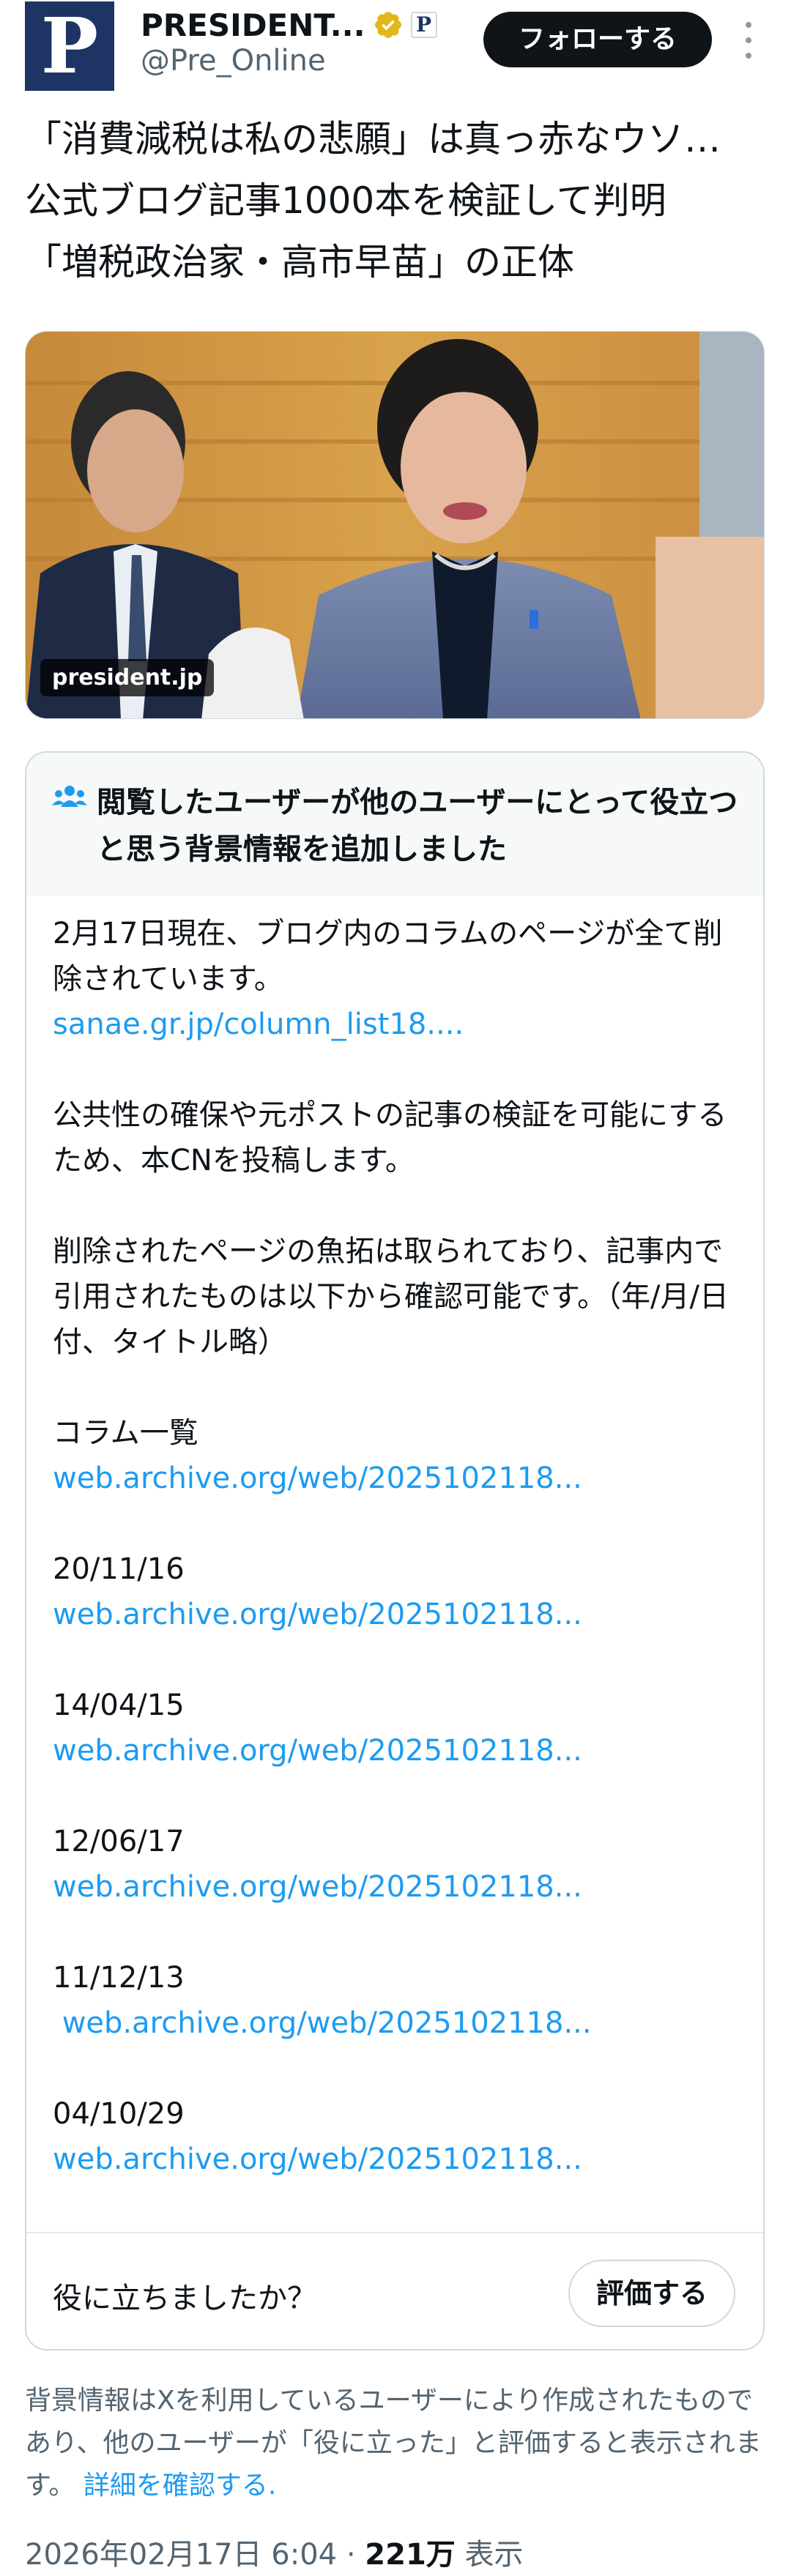 This screenshot has height=2576, width=791. Describe the element at coordinates (184, 2298) in the screenshot. I see `helpful-question: 役に立ちましたか？` at that location.